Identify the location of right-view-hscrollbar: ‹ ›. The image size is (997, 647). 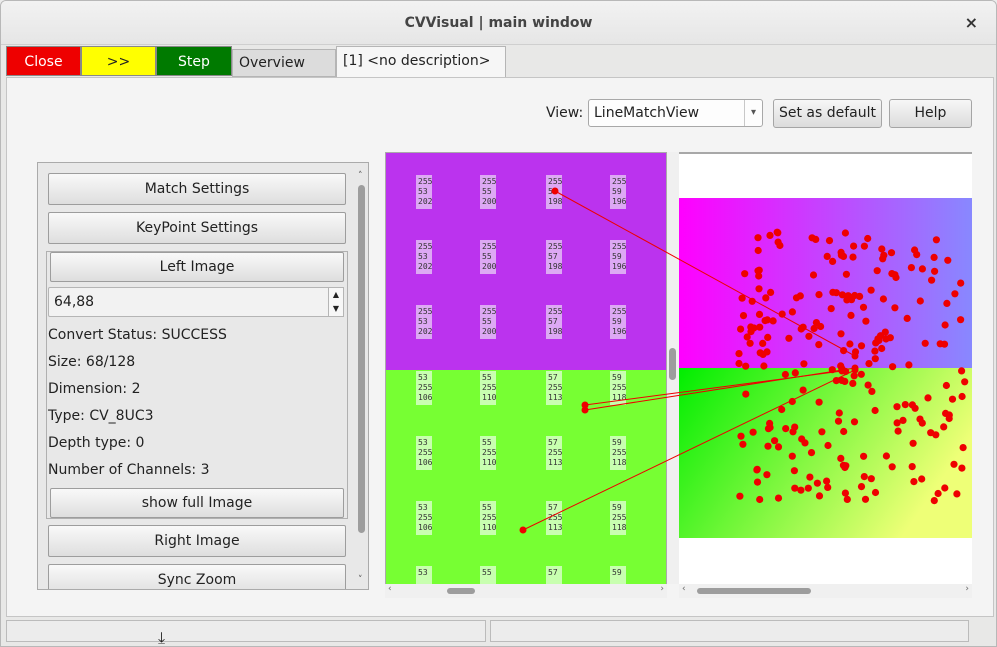
(825, 591).